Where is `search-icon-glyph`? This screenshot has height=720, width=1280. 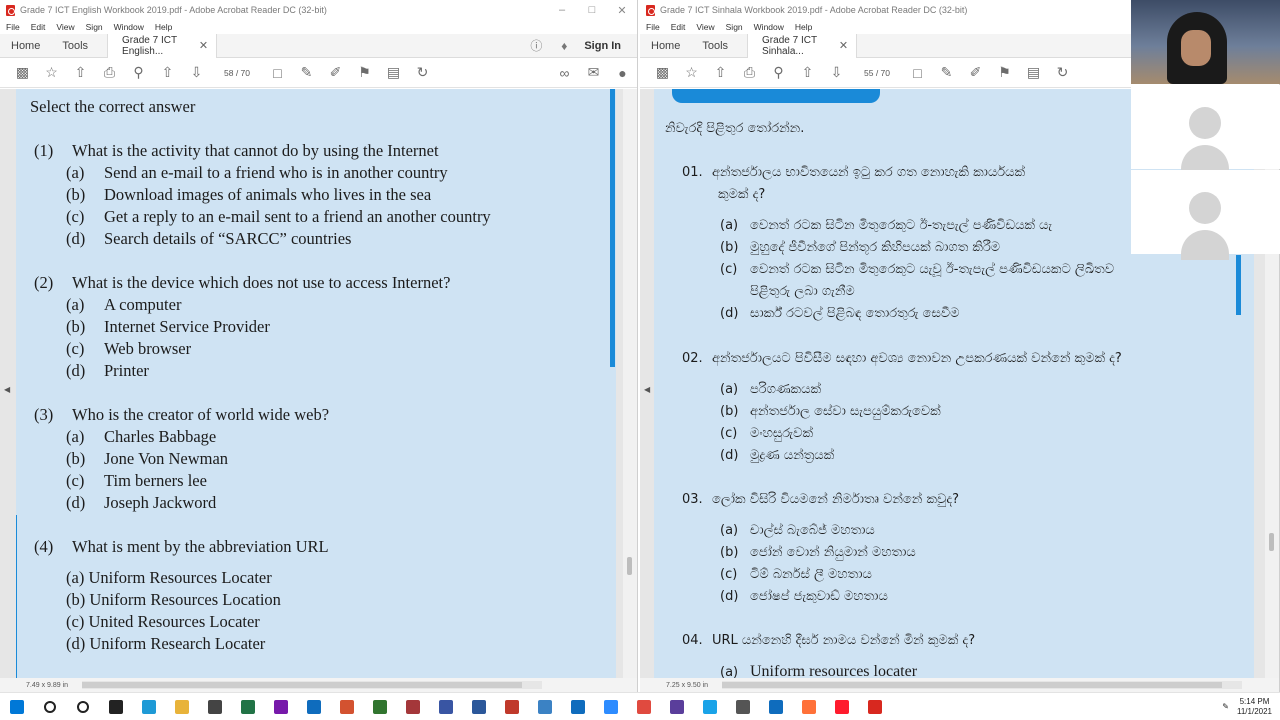 search-icon-glyph is located at coordinates (49, 706).